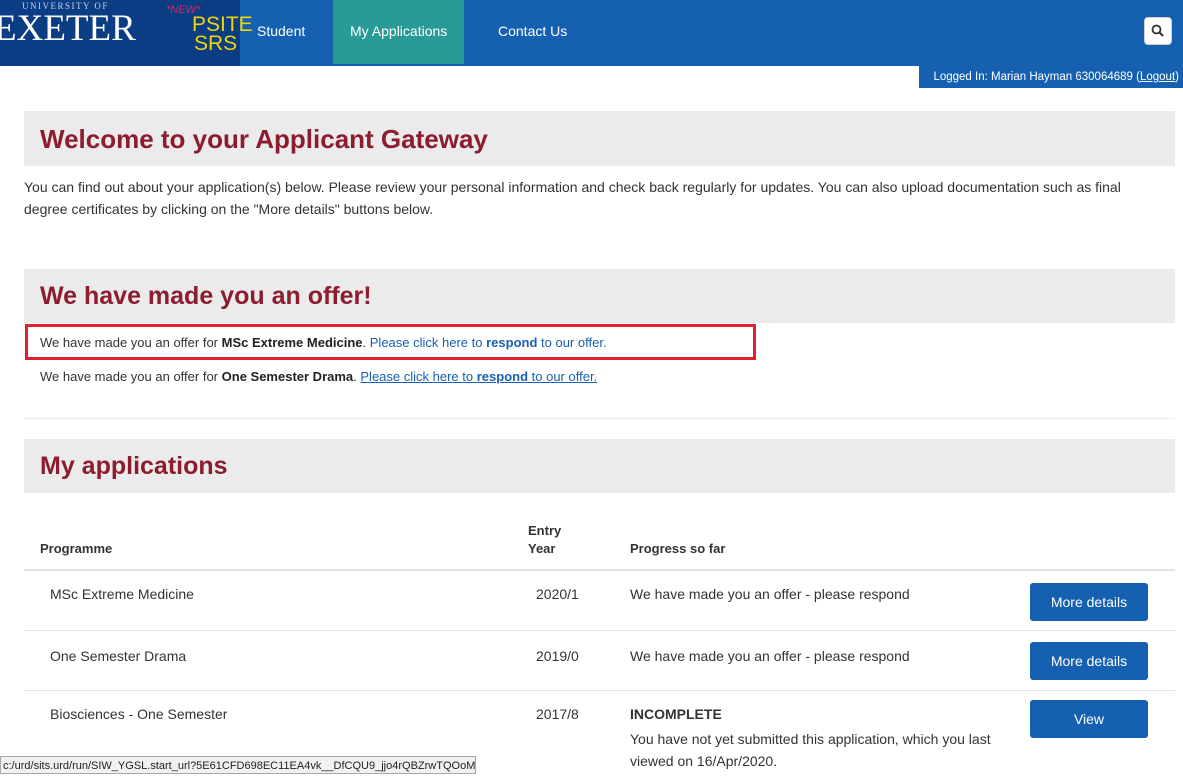  Describe the element at coordinates (532, 32) in the screenshot. I see `nav-contact-us: Contact Us` at that location.